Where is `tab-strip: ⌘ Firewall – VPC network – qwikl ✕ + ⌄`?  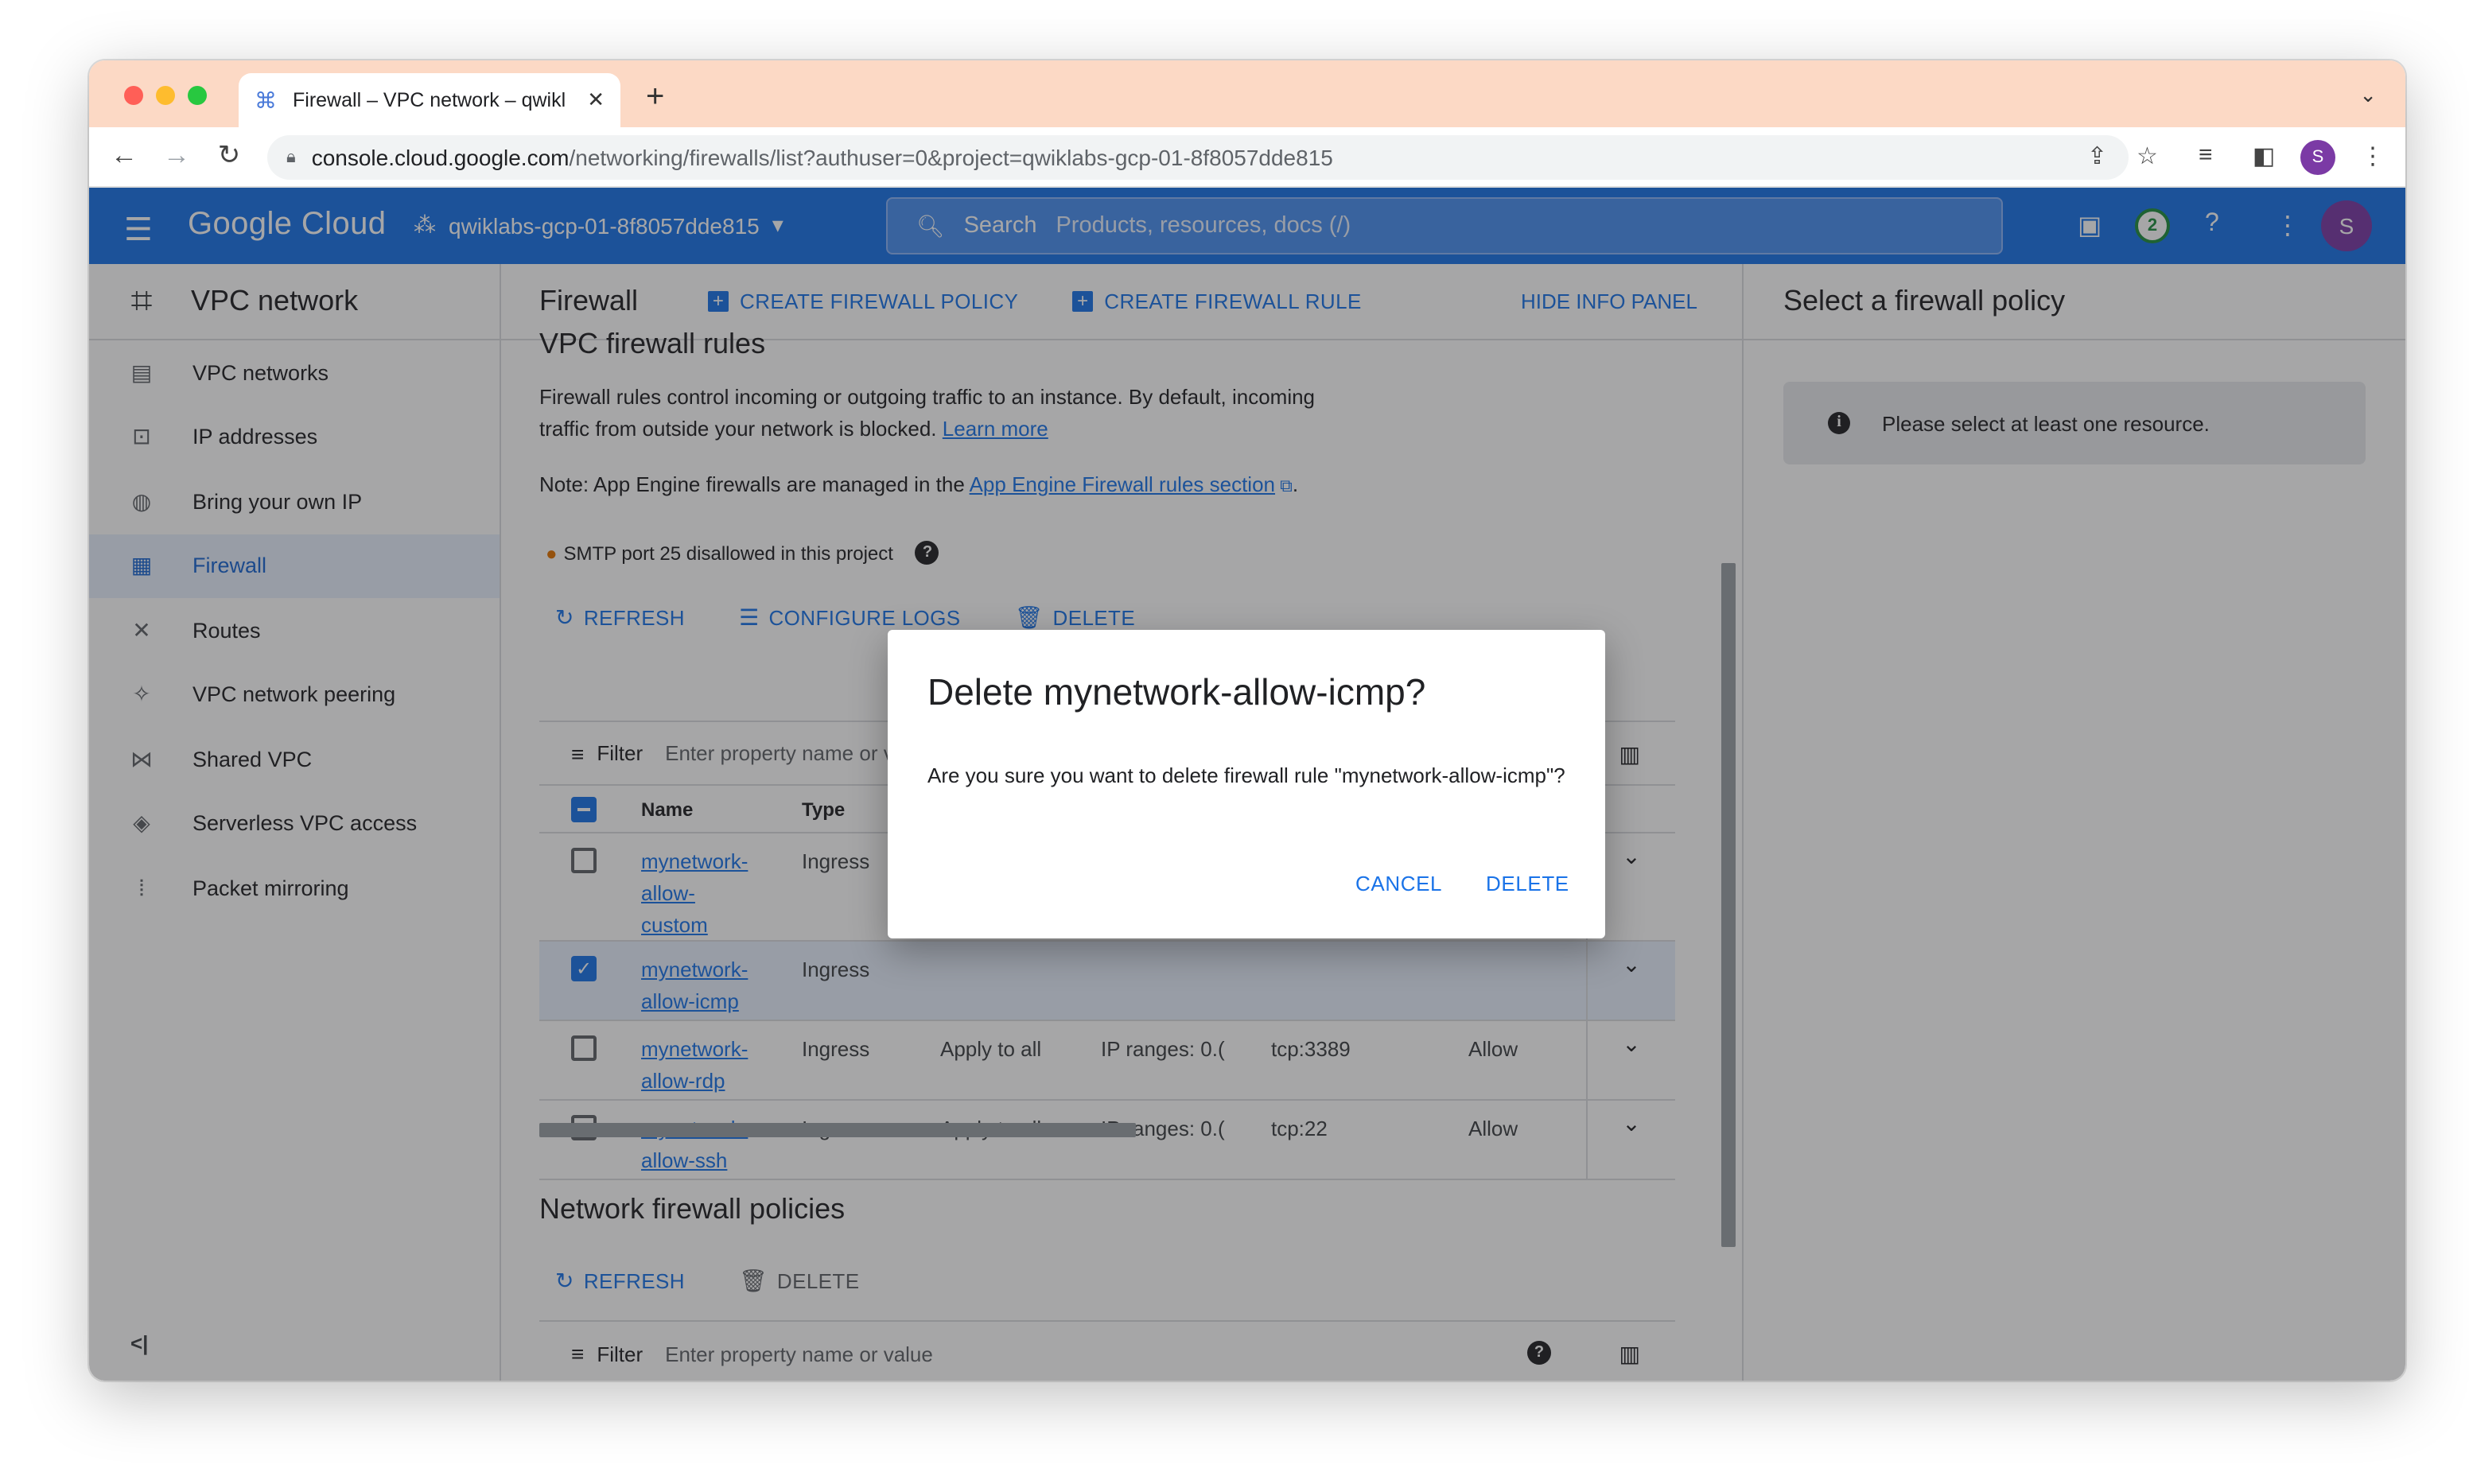 tab-strip: ⌘ Firewall – VPC network – qwikl ✕ + ⌄ is located at coordinates (1247, 93).